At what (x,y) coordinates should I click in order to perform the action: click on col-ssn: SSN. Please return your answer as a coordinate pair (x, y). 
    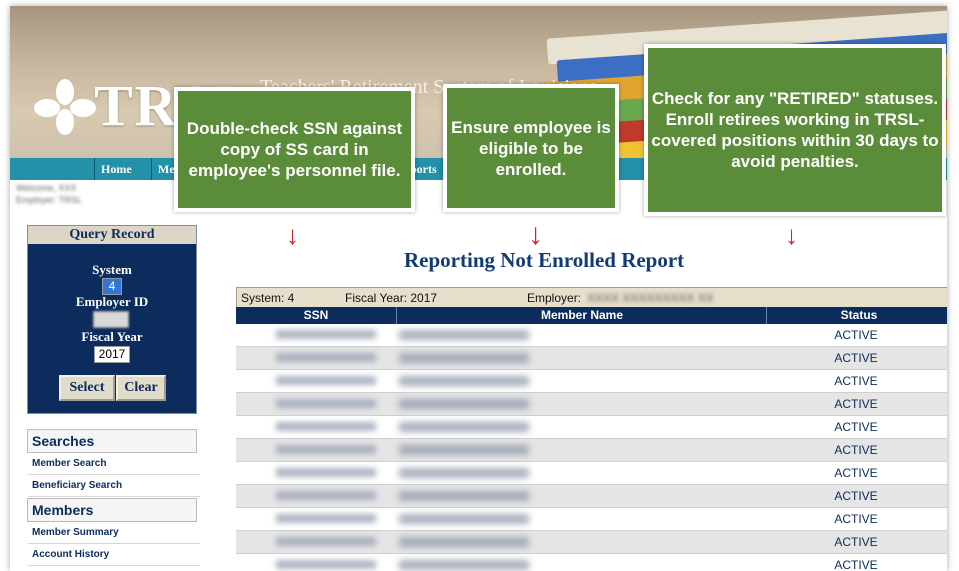
    Looking at the image, I should click on (316, 315).